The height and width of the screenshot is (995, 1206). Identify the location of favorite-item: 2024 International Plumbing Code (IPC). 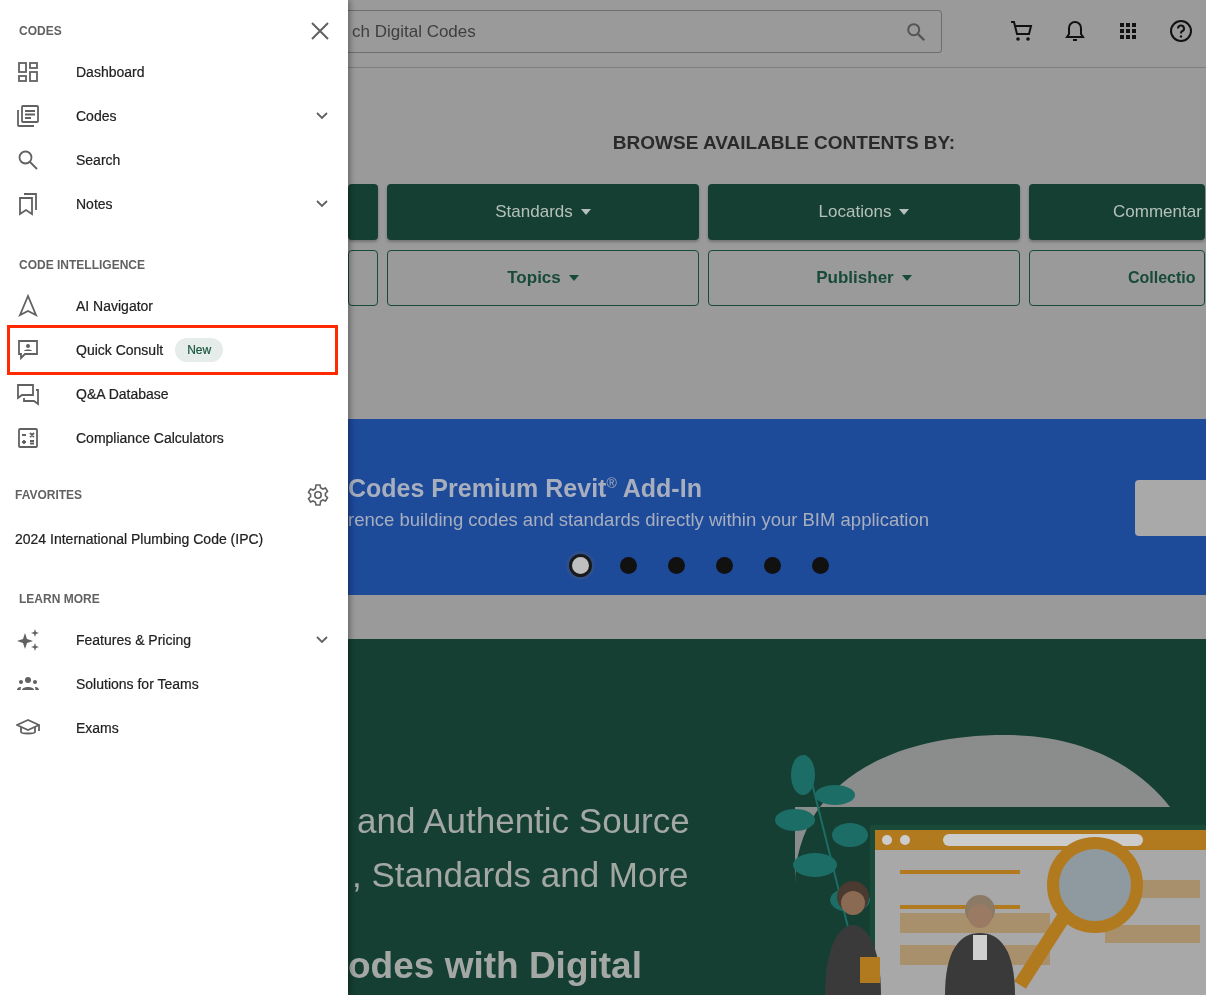
(174, 539).